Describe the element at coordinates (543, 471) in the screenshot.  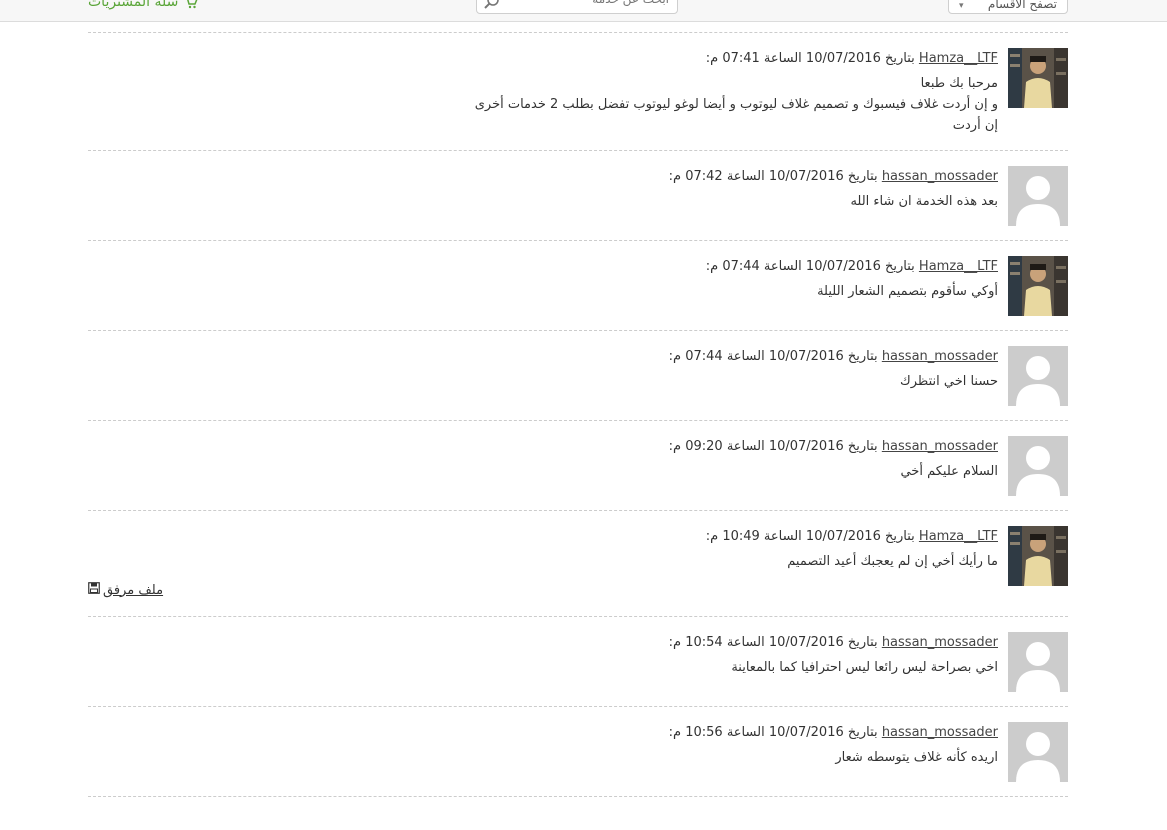
I see `message-text: السلام عليكم أخي` at that location.